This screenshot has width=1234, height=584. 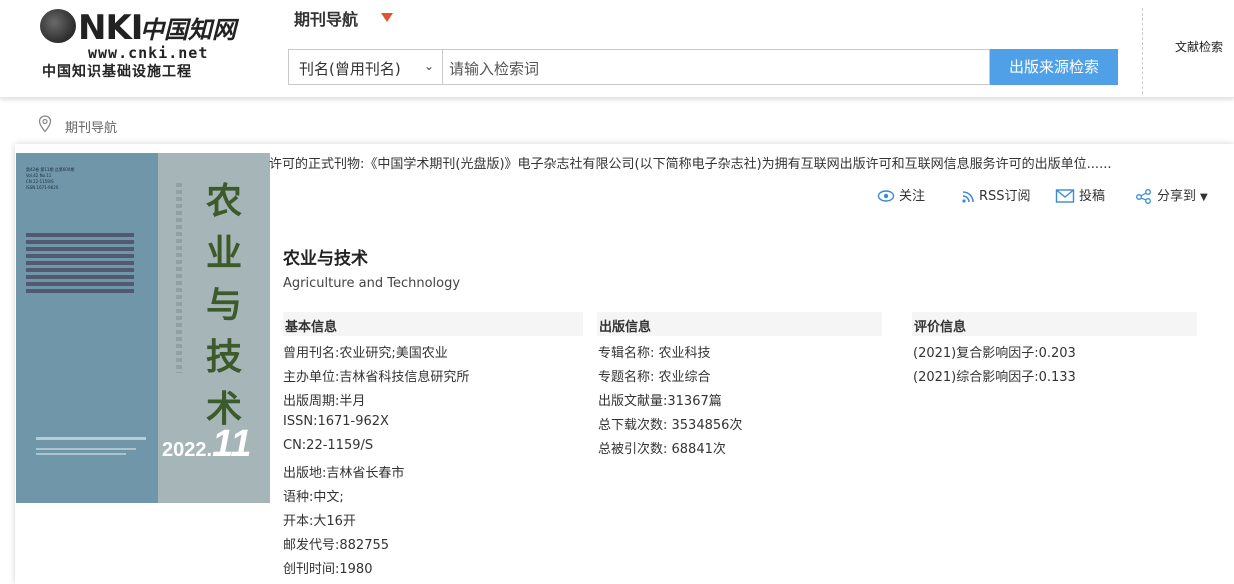 I want to click on cnki-logo: NKI 中国知网 www.cnki.net 中国知识基础设施工程, so click(x=140, y=44).